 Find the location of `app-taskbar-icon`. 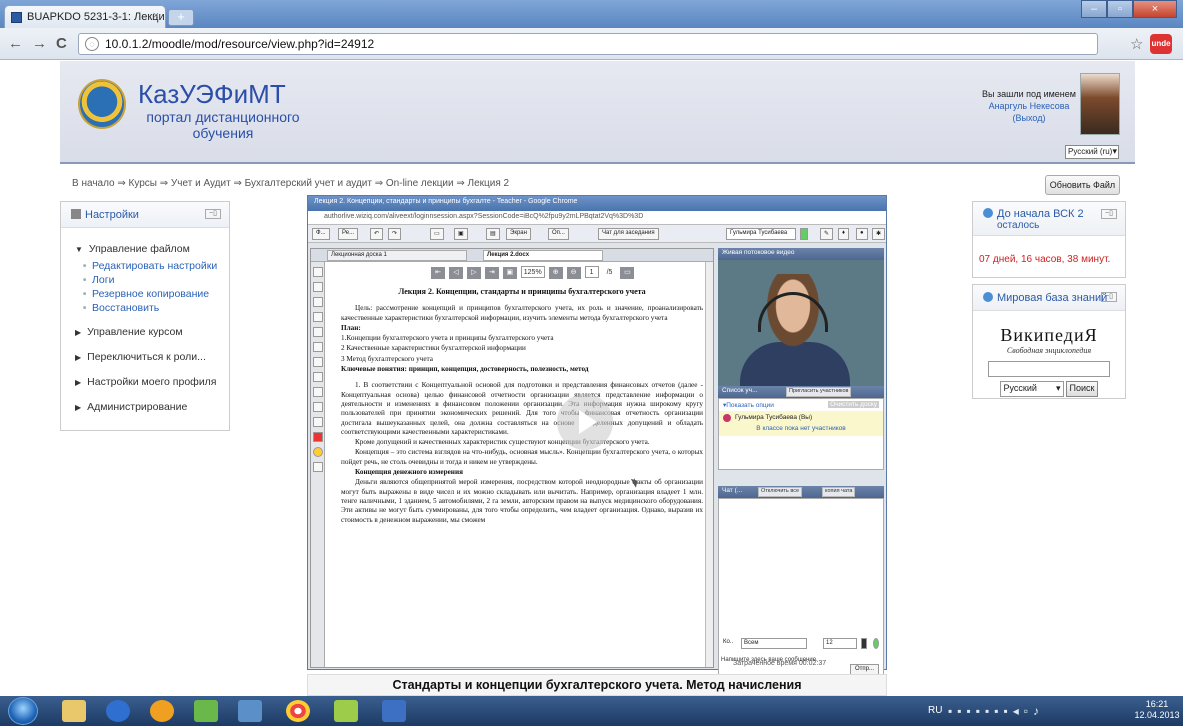

app-taskbar-icon is located at coordinates (250, 711).